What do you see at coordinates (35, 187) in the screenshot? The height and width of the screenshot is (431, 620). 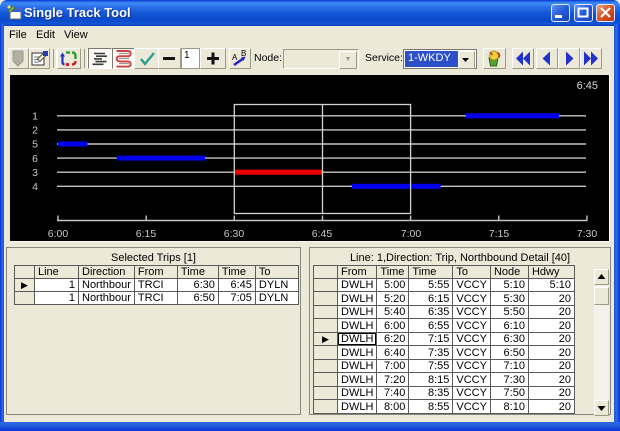 I see `svg-text: 4` at bounding box center [35, 187].